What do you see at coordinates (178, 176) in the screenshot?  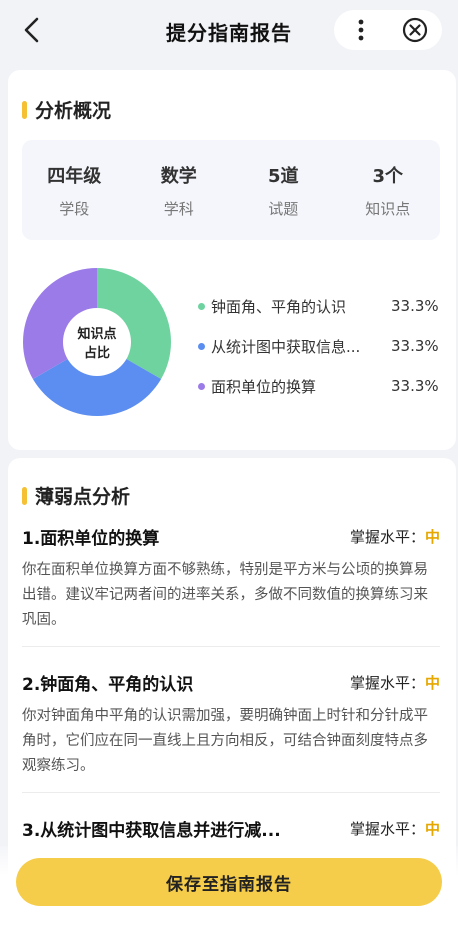 I see `stat-value: 数学` at bounding box center [178, 176].